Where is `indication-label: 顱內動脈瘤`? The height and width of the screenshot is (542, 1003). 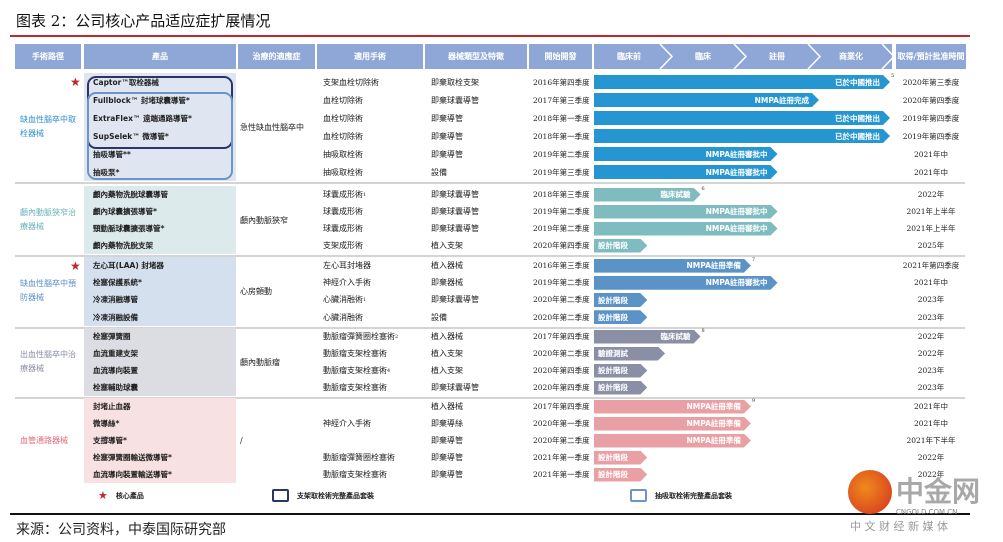
indication-label: 顱內動脈瘤 is located at coordinates (260, 362).